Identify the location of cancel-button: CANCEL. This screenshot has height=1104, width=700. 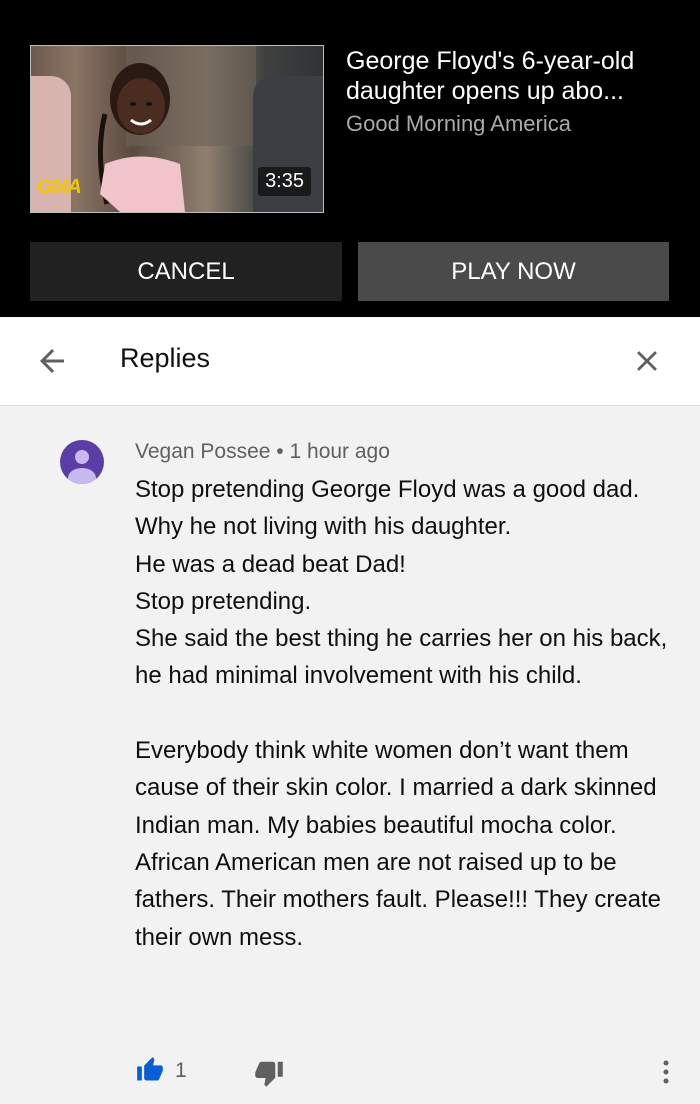
(186, 271).